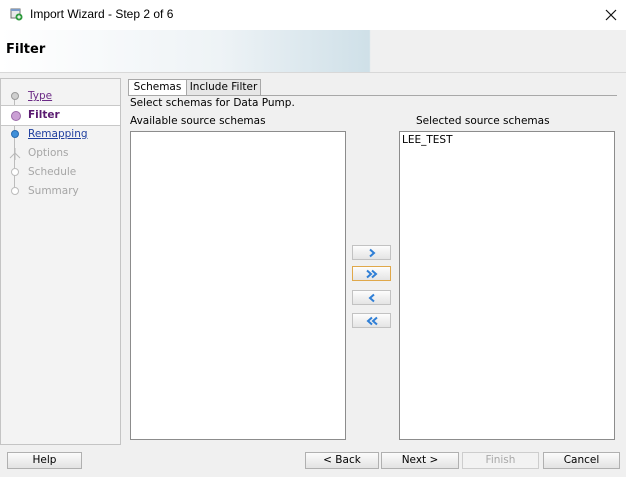 The image size is (626, 477). I want to click on button-label: Finish, so click(500, 460).